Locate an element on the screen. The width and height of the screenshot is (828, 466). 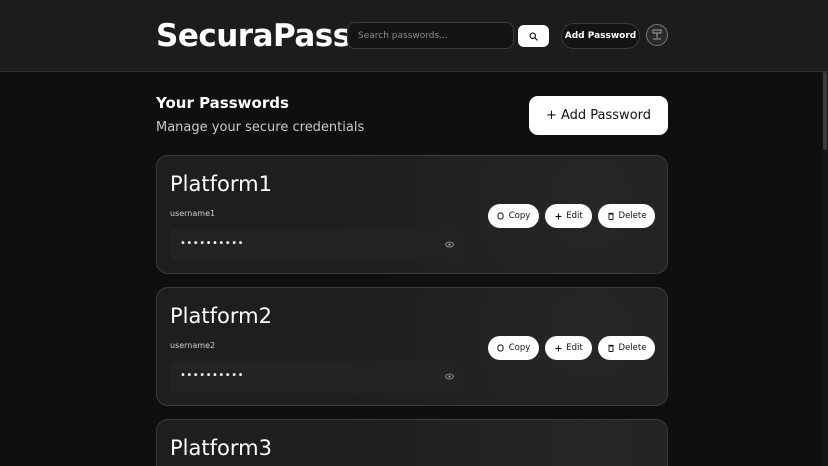
search-input is located at coordinates (430, 35).